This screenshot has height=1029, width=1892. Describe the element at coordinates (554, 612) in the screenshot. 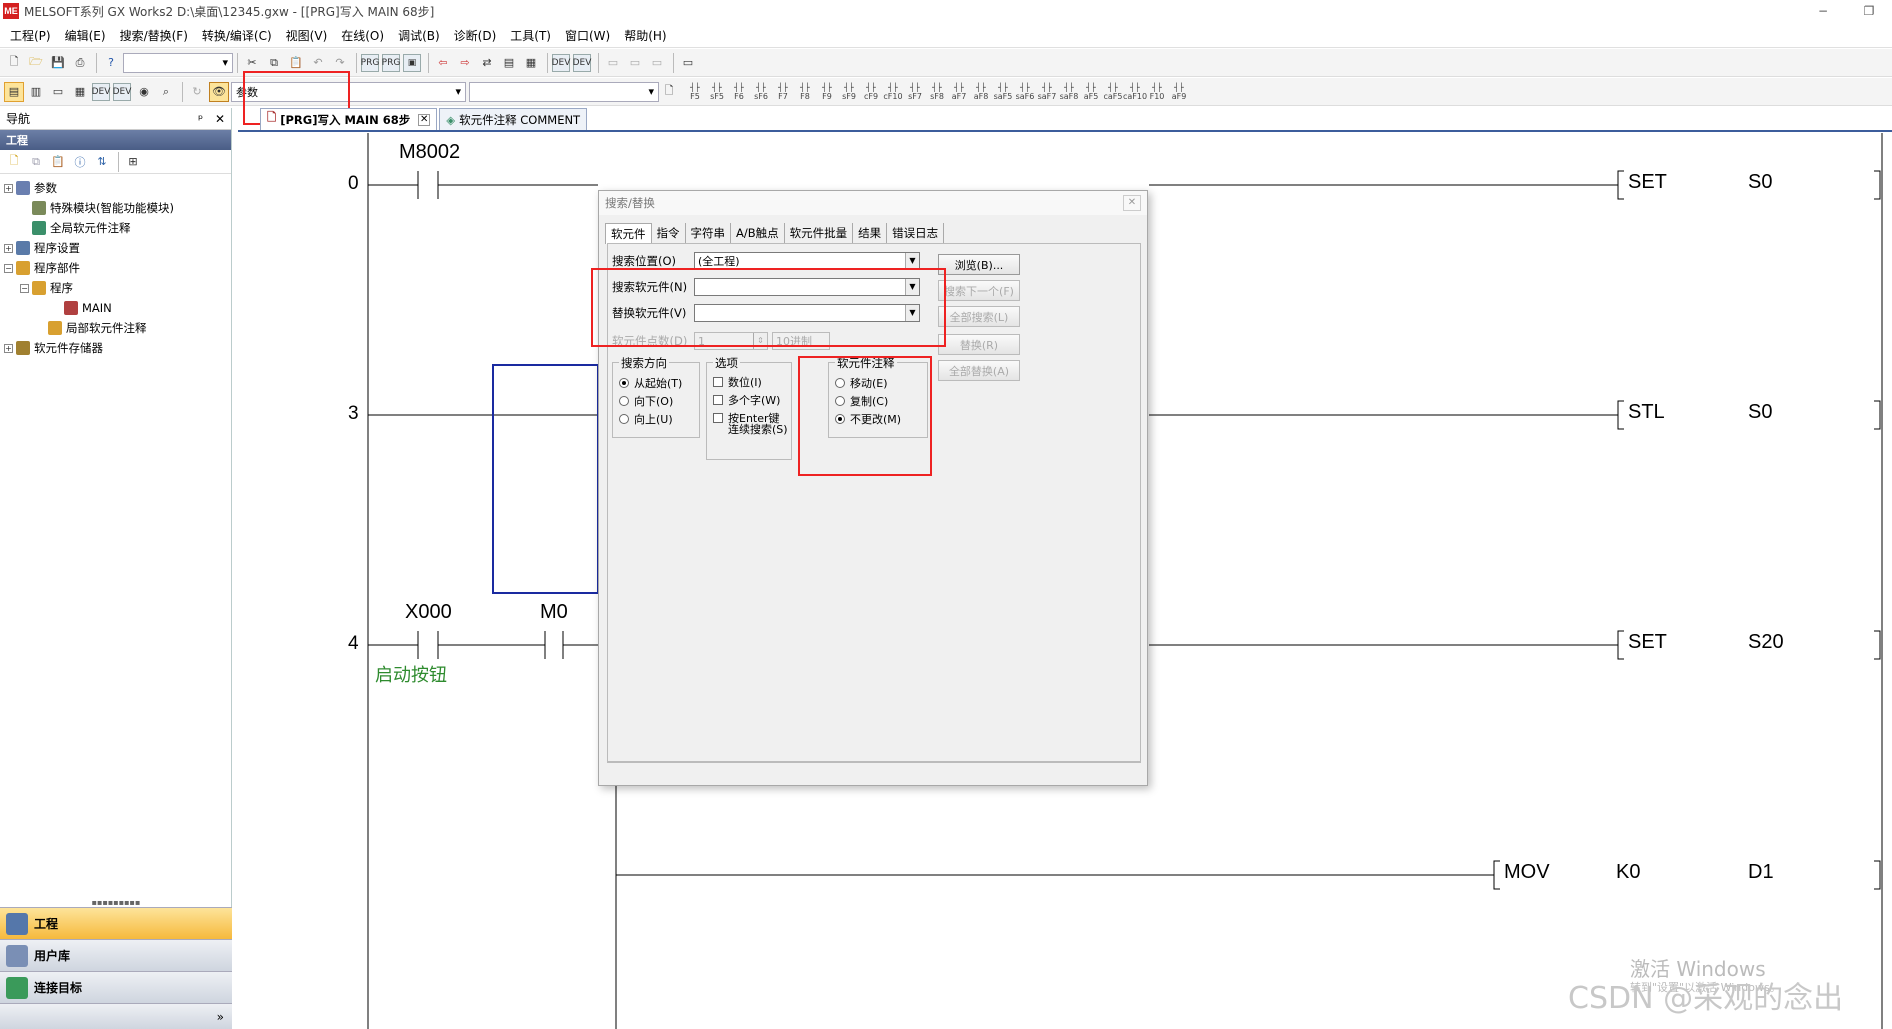

I see `contact-label: M0` at that location.